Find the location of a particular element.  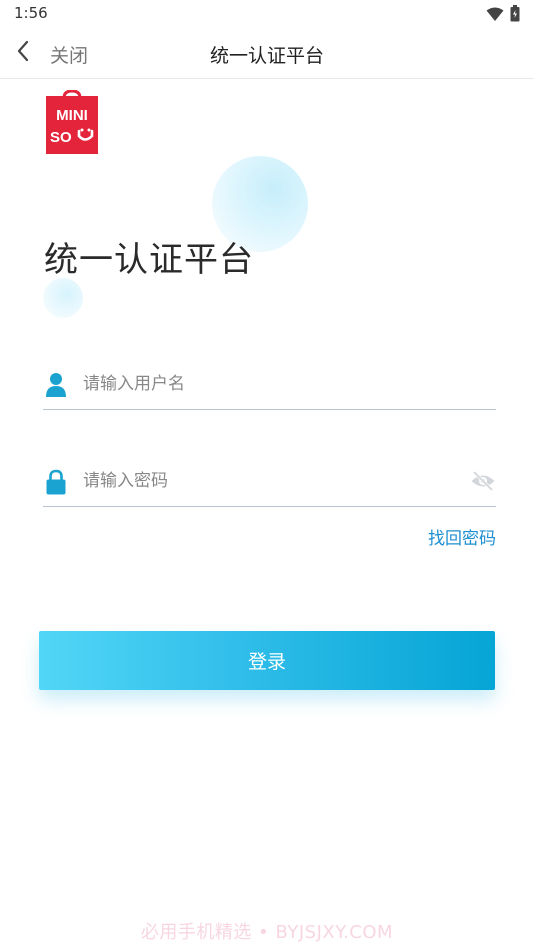

battery-icon is located at coordinates (515, 15).